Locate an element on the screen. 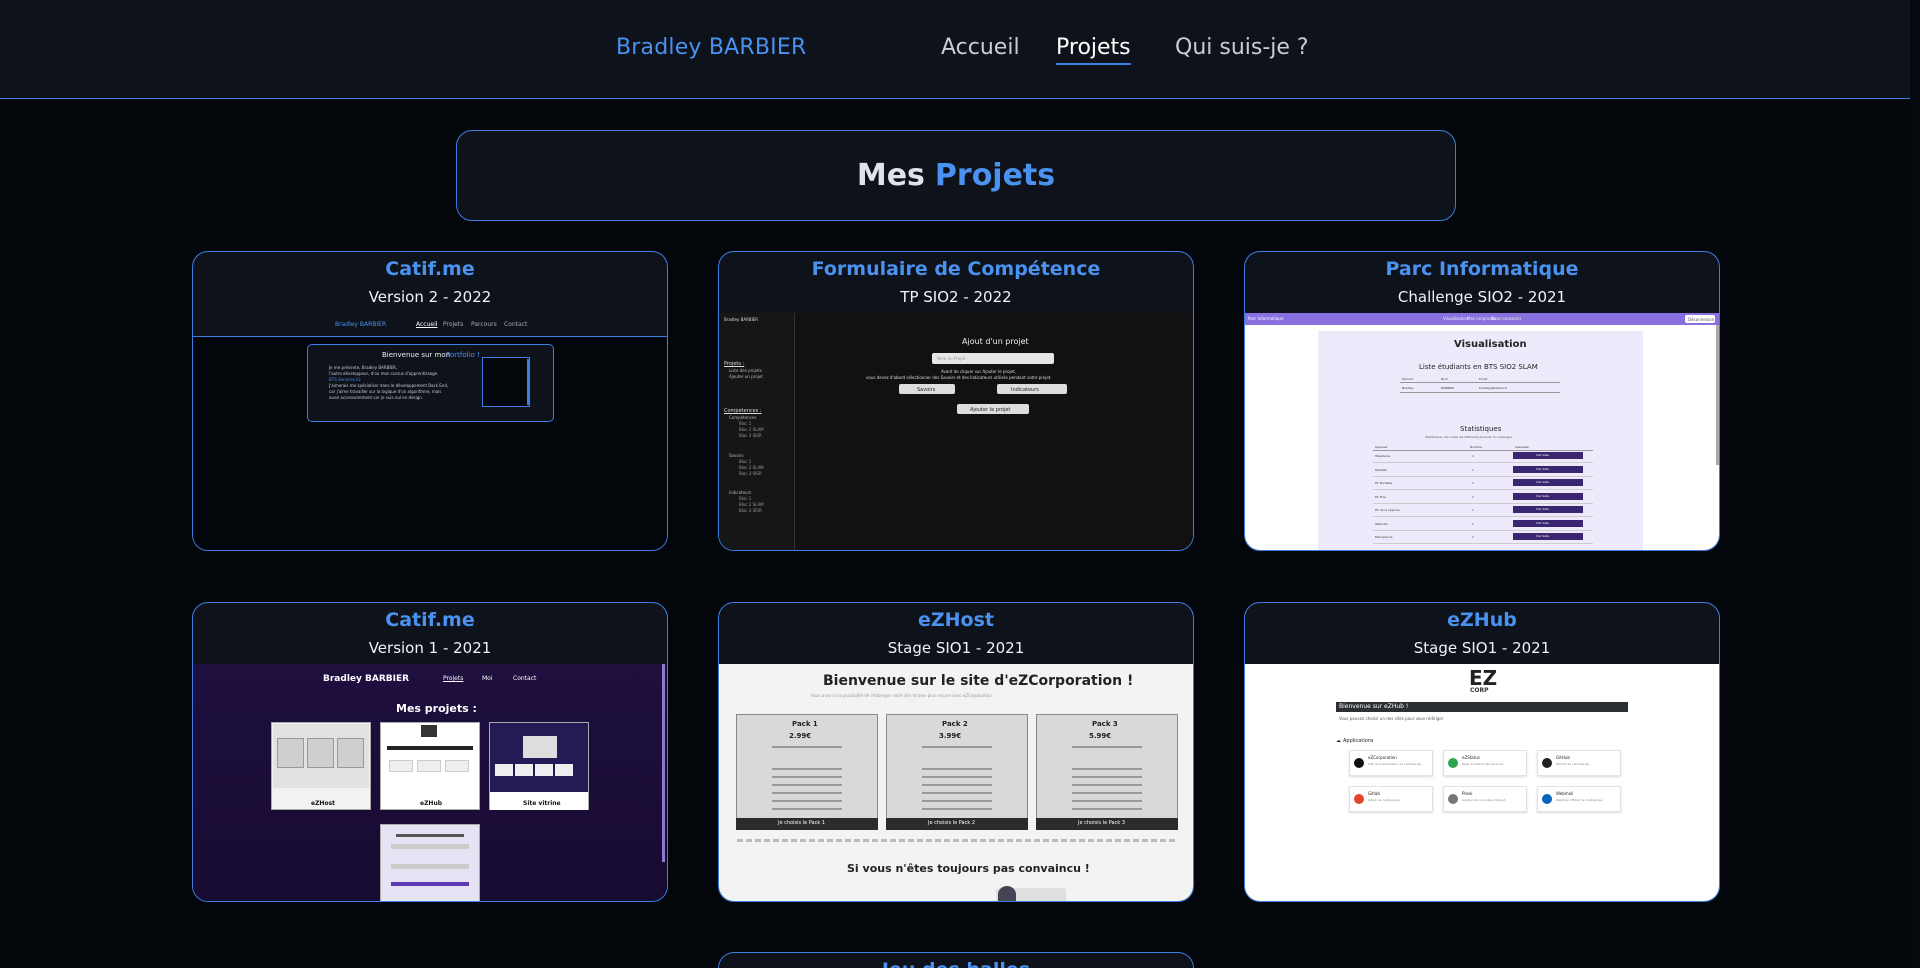  preview-pack-name: Pack 3 is located at coordinates (1105, 724).